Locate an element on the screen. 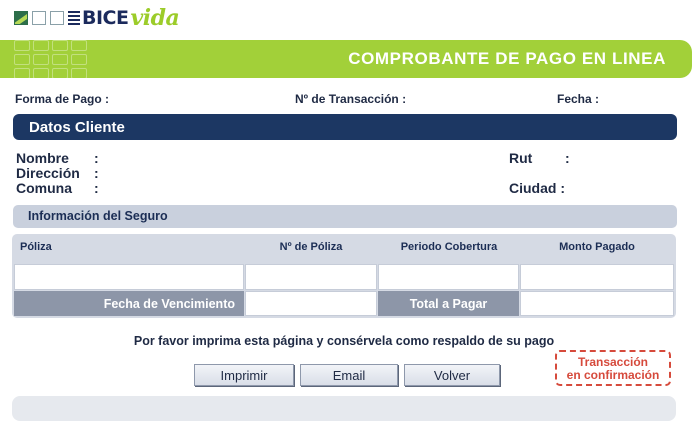  fecha-vencimiento-value-cell is located at coordinates (311, 303).